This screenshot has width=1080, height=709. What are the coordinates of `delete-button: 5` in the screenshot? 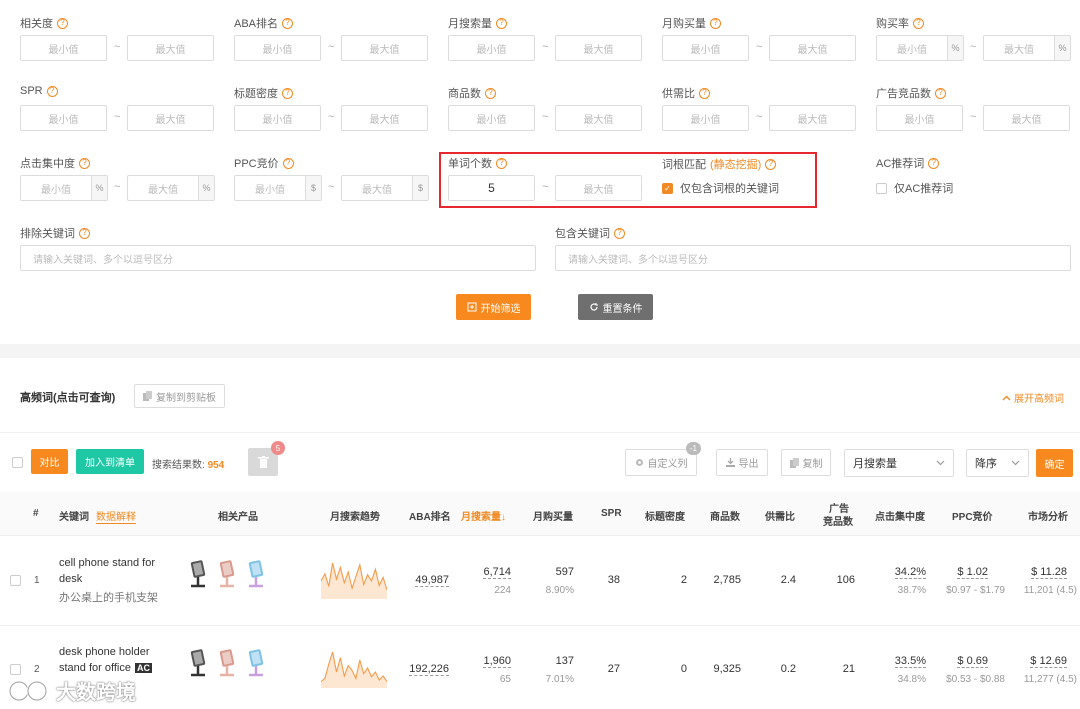 It's located at (266, 458).